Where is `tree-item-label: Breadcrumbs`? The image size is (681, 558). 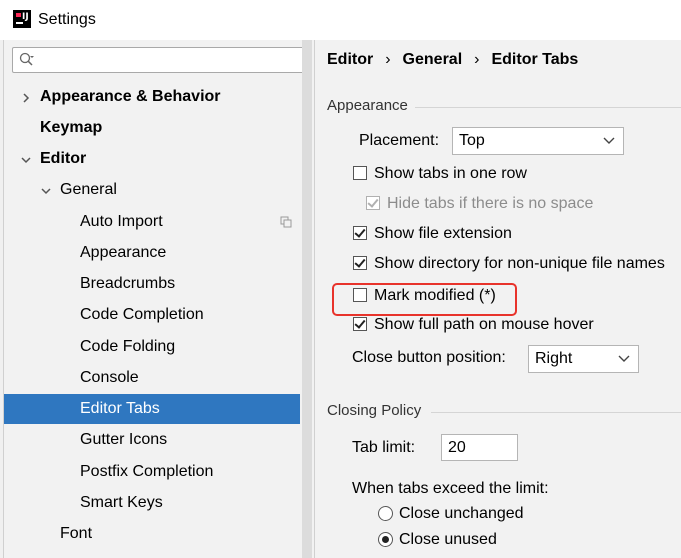 tree-item-label: Breadcrumbs is located at coordinates (128, 283).